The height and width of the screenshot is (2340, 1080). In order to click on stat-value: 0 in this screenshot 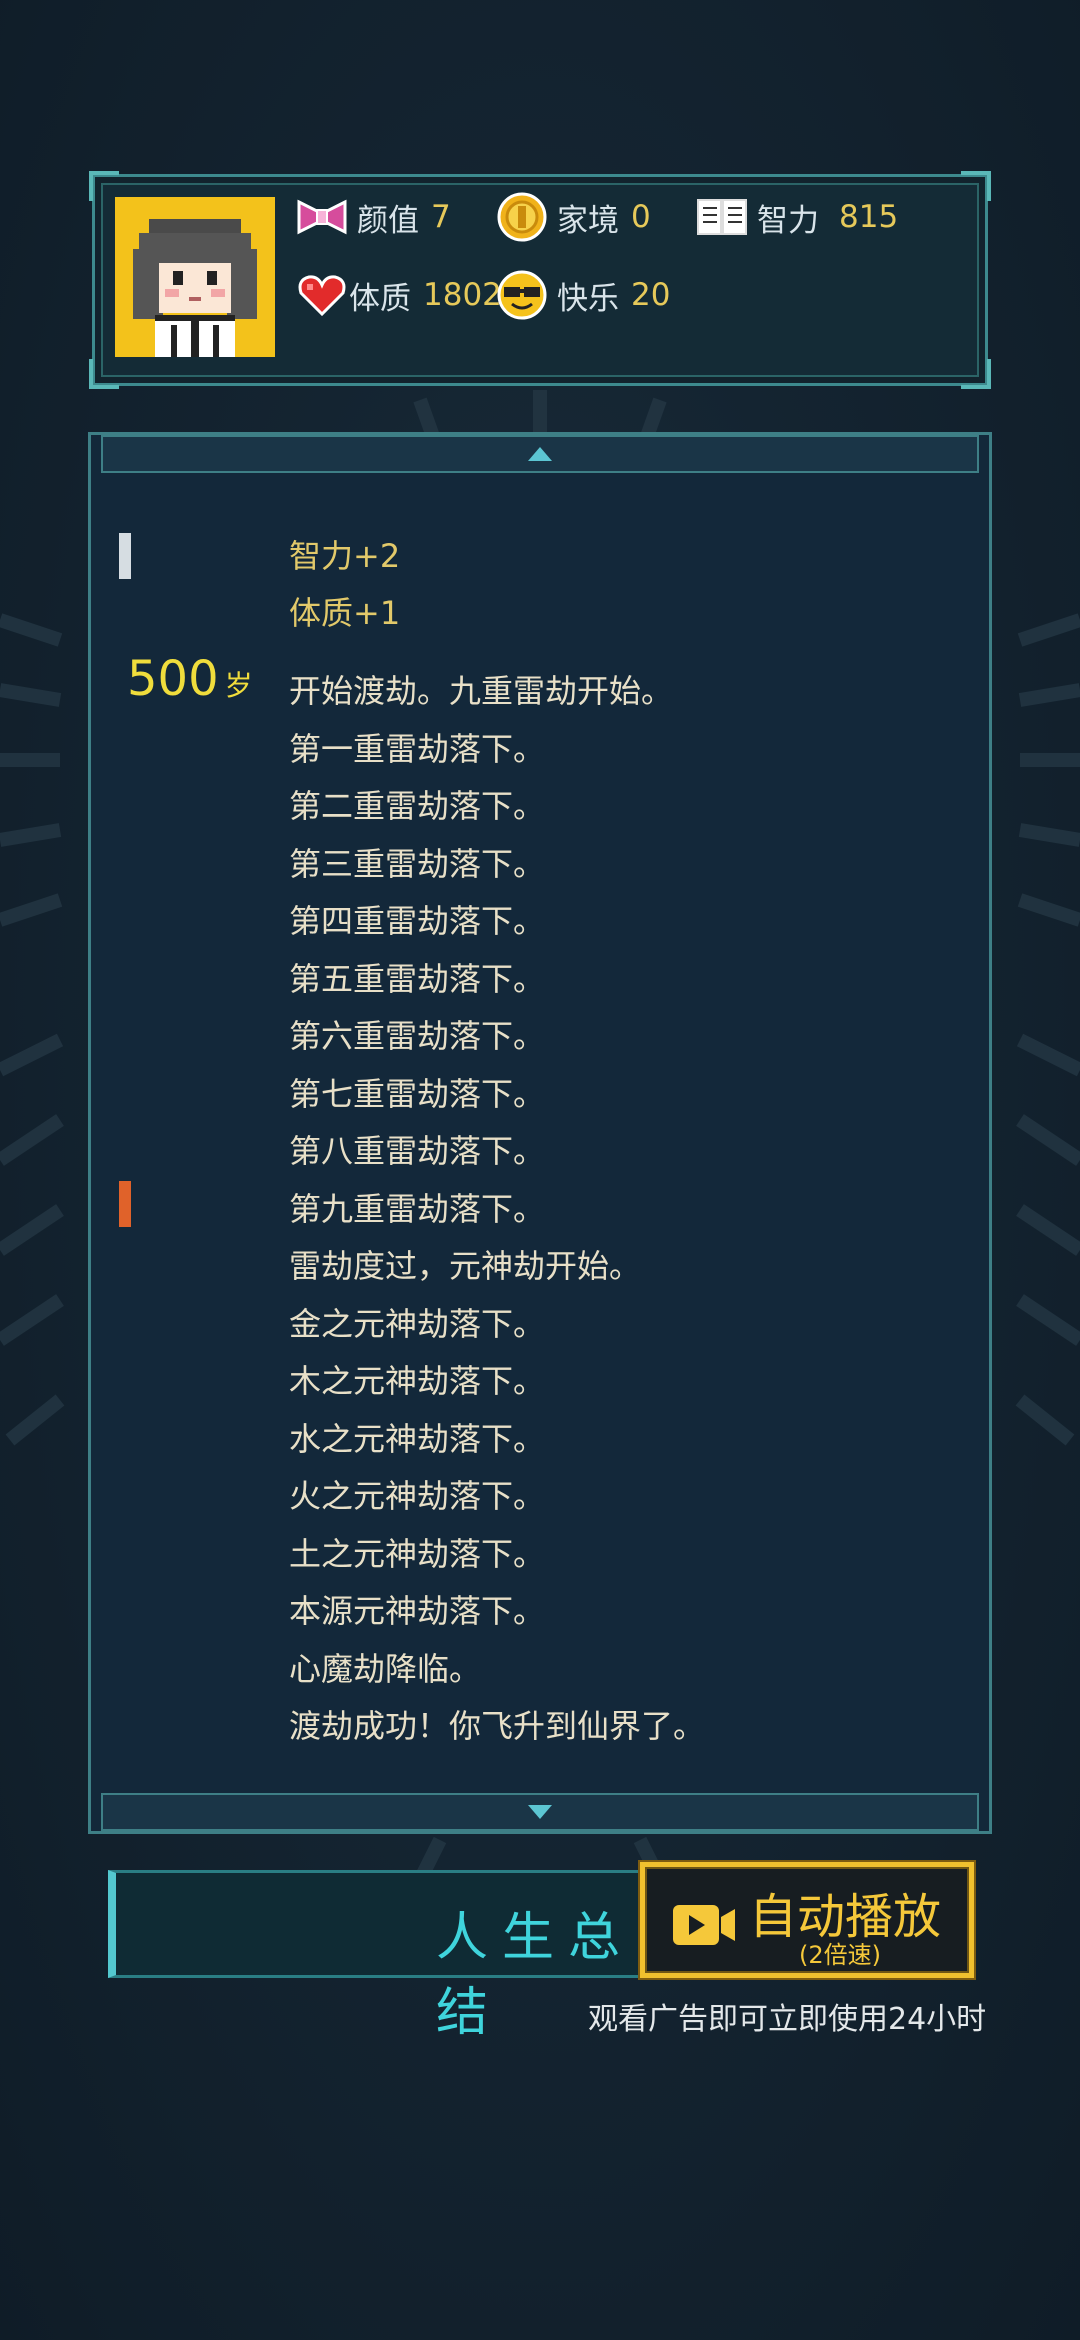, I will do `click(641, 217)`.